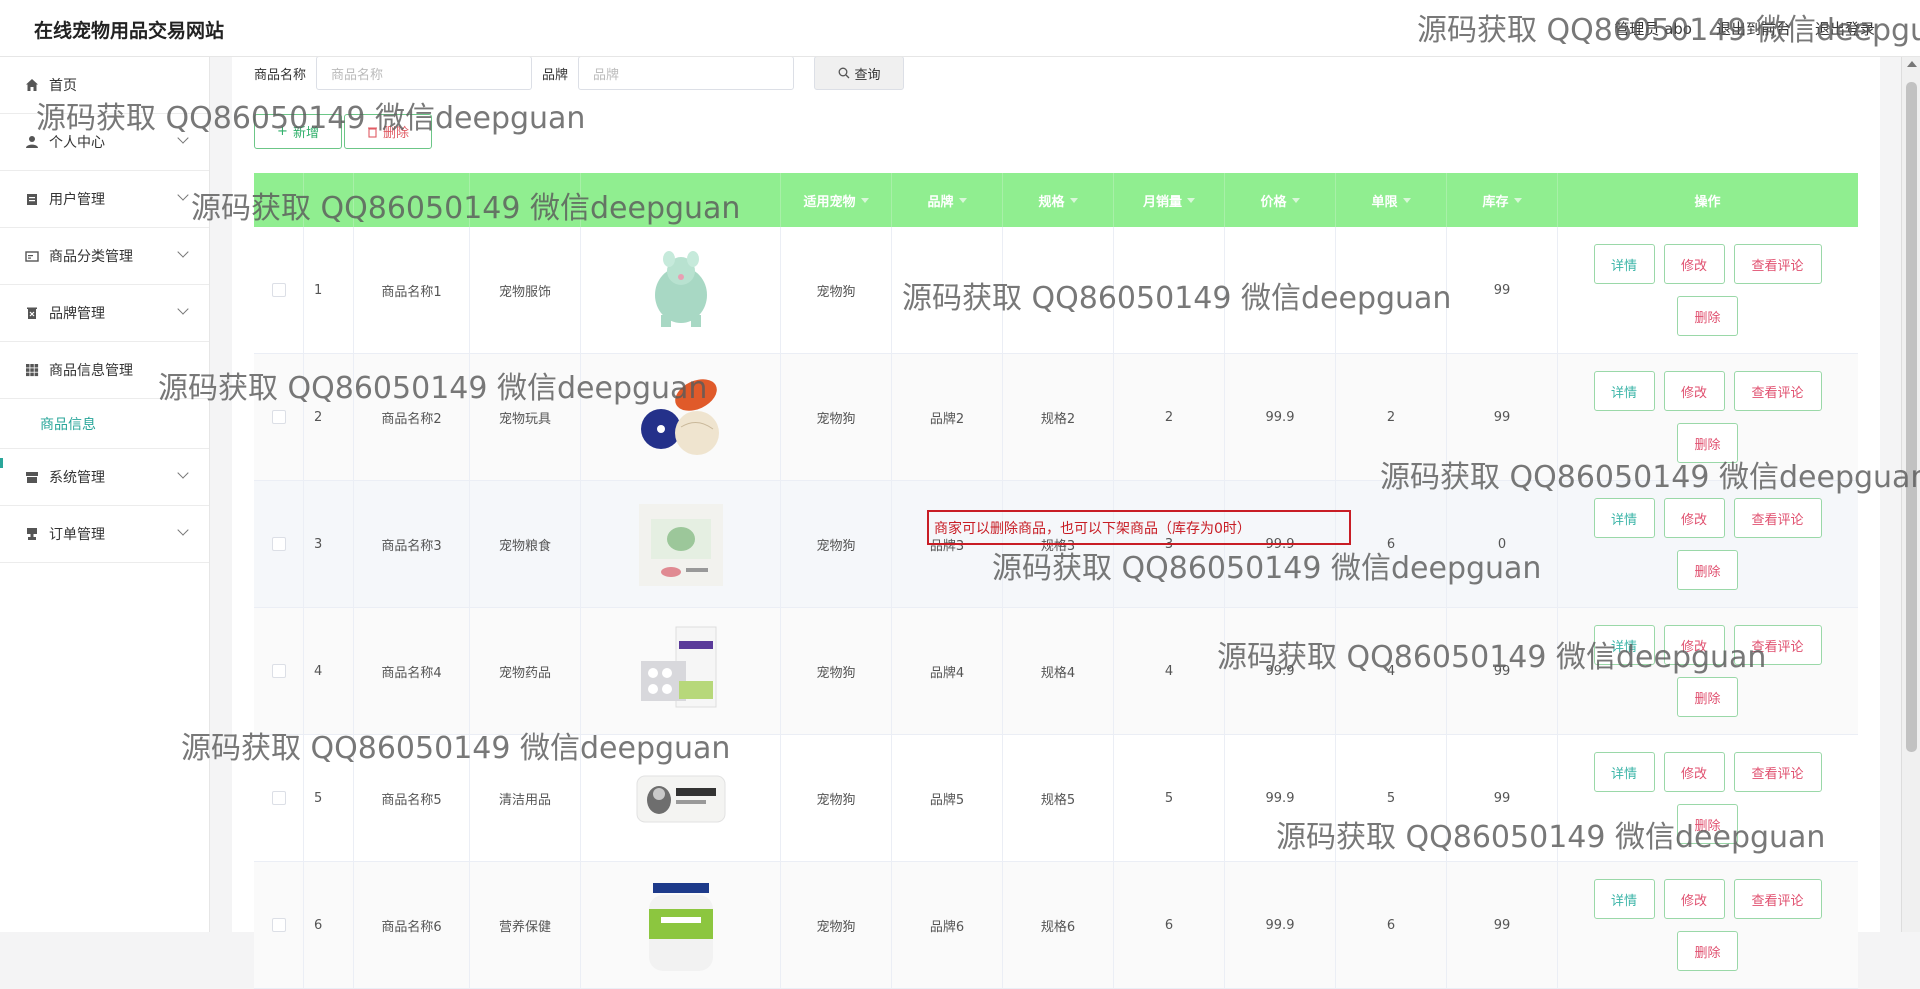  Describe the element at coordinates (77, 314) in the screenshot. I see `sidebar-item-label: 品牌管理` at that location.